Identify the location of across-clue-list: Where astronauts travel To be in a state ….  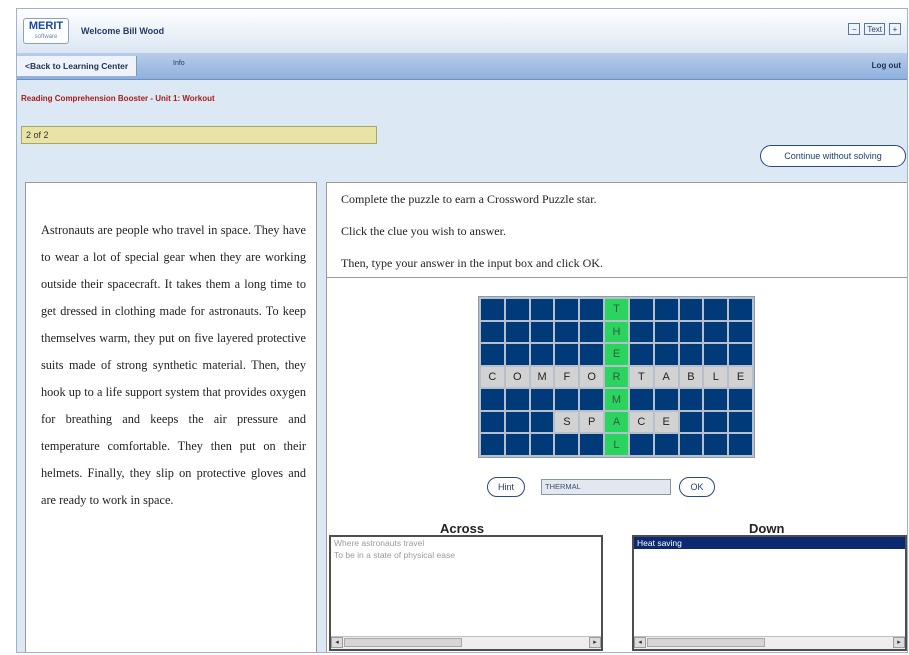
(466, 593).